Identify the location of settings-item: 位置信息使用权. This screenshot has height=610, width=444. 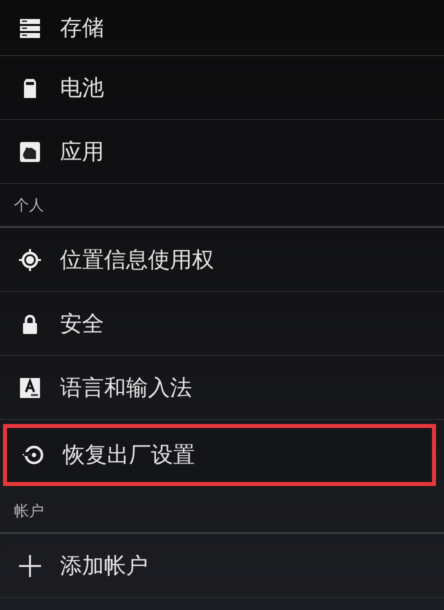
(222, 260).